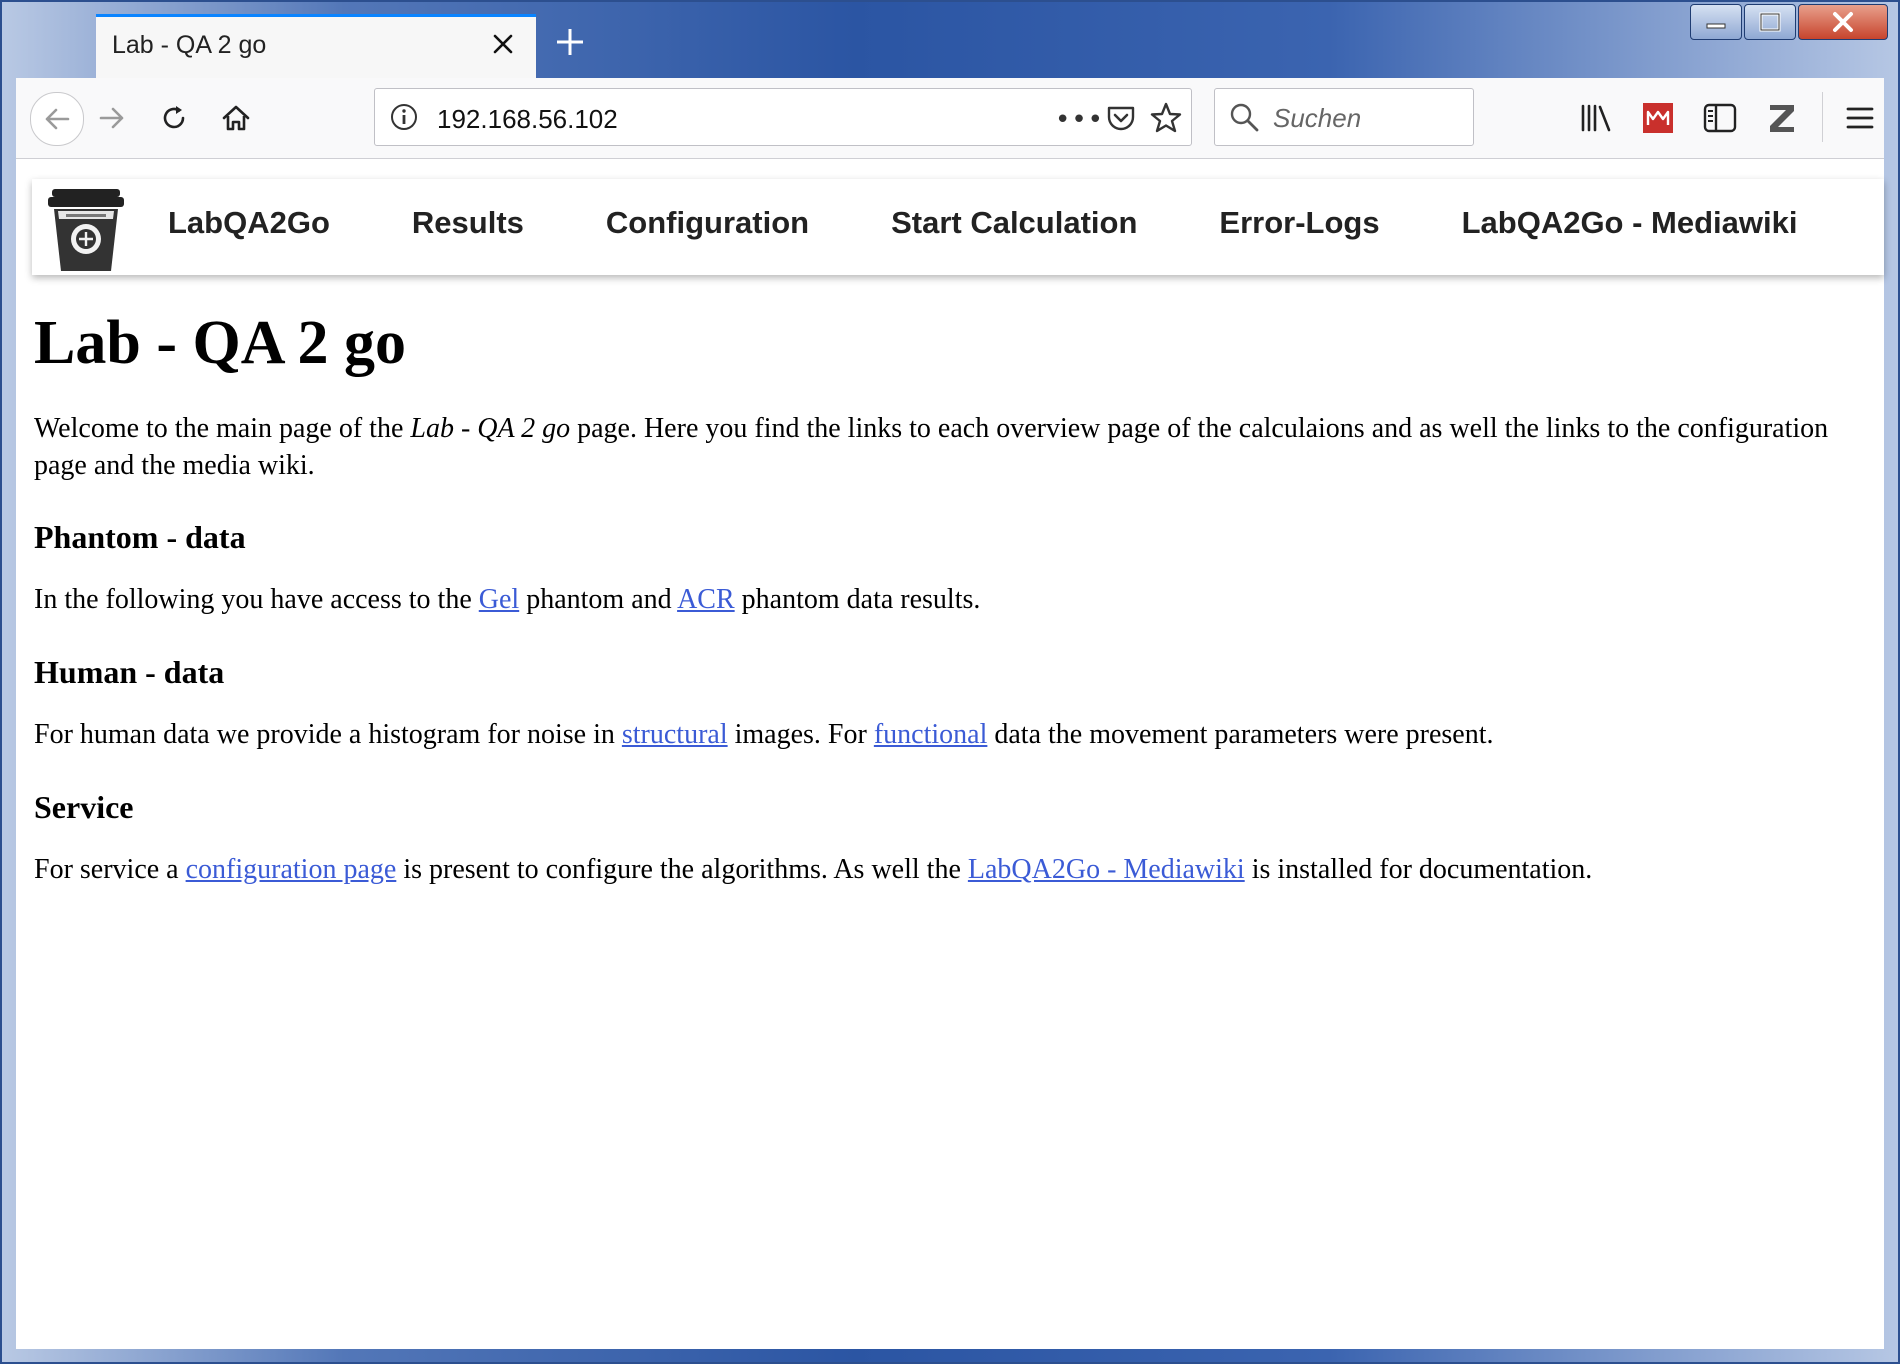 The image size is (1900, 1364). I want to click on new-tab-plus-icon, so click(570, 42).